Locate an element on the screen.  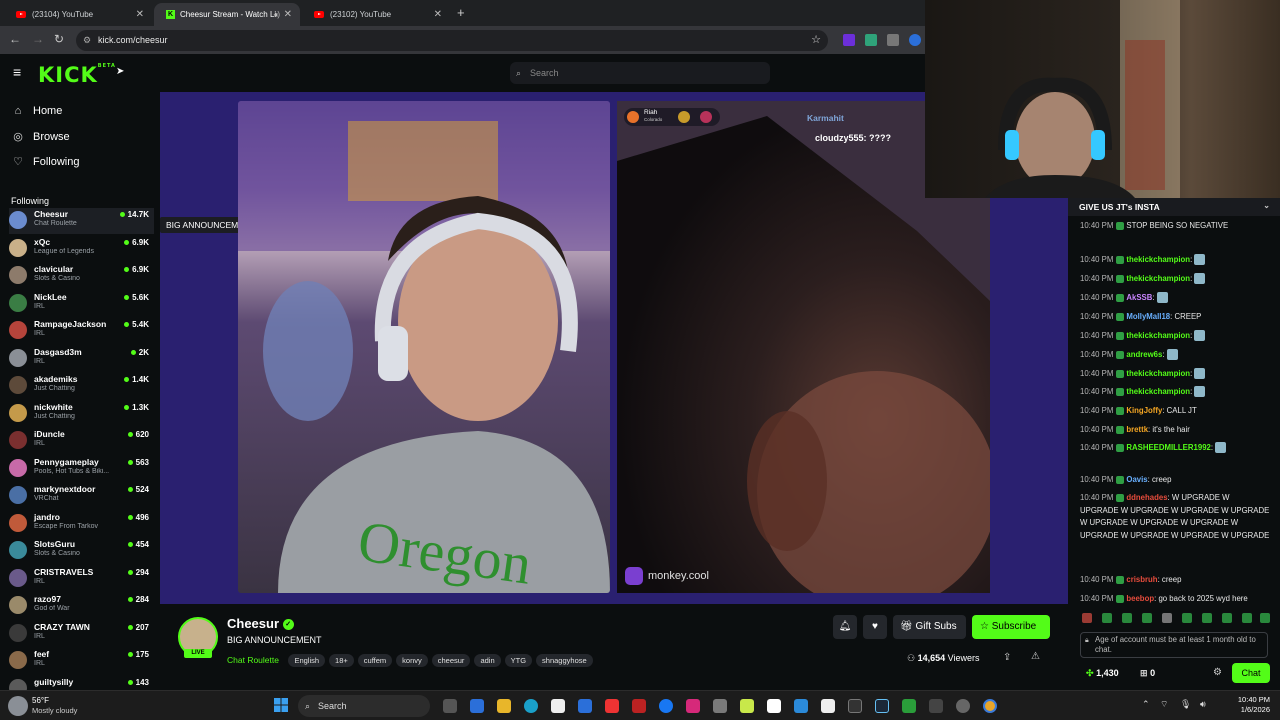
sidebar-item-nicklee: NickLee IRL 5.6K is located at coordinates (81, 304).